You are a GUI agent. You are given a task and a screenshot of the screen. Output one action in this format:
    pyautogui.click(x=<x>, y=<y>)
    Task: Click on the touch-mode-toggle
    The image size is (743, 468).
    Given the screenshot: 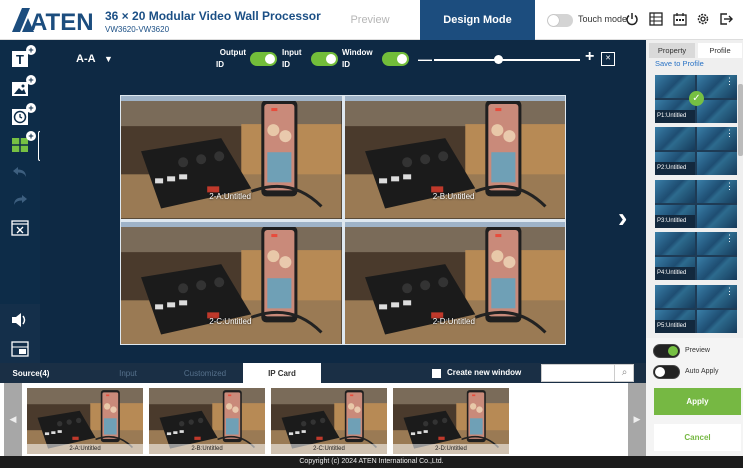 What is the action you would take?
    pyautogui.click(x=560, y=20)
    